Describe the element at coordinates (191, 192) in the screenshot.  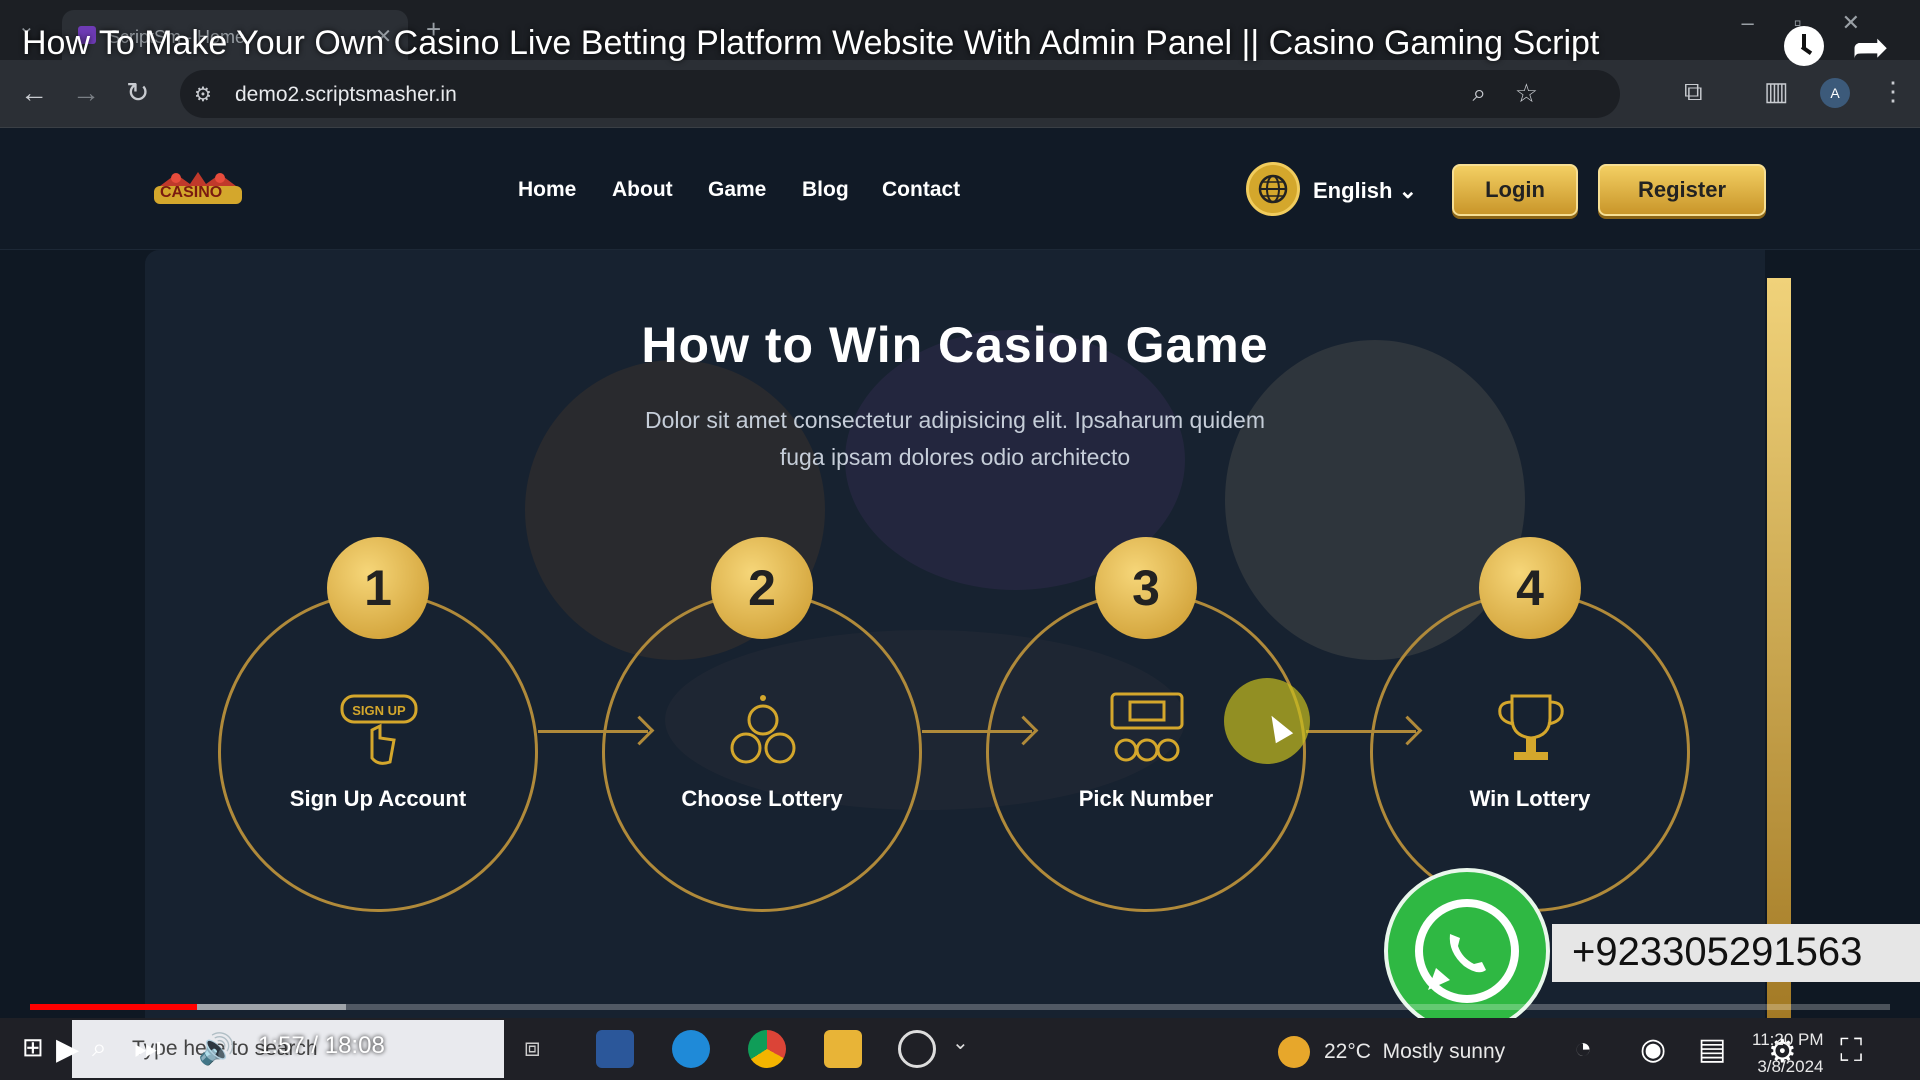
I see `logo-text: CASINO` at that location.